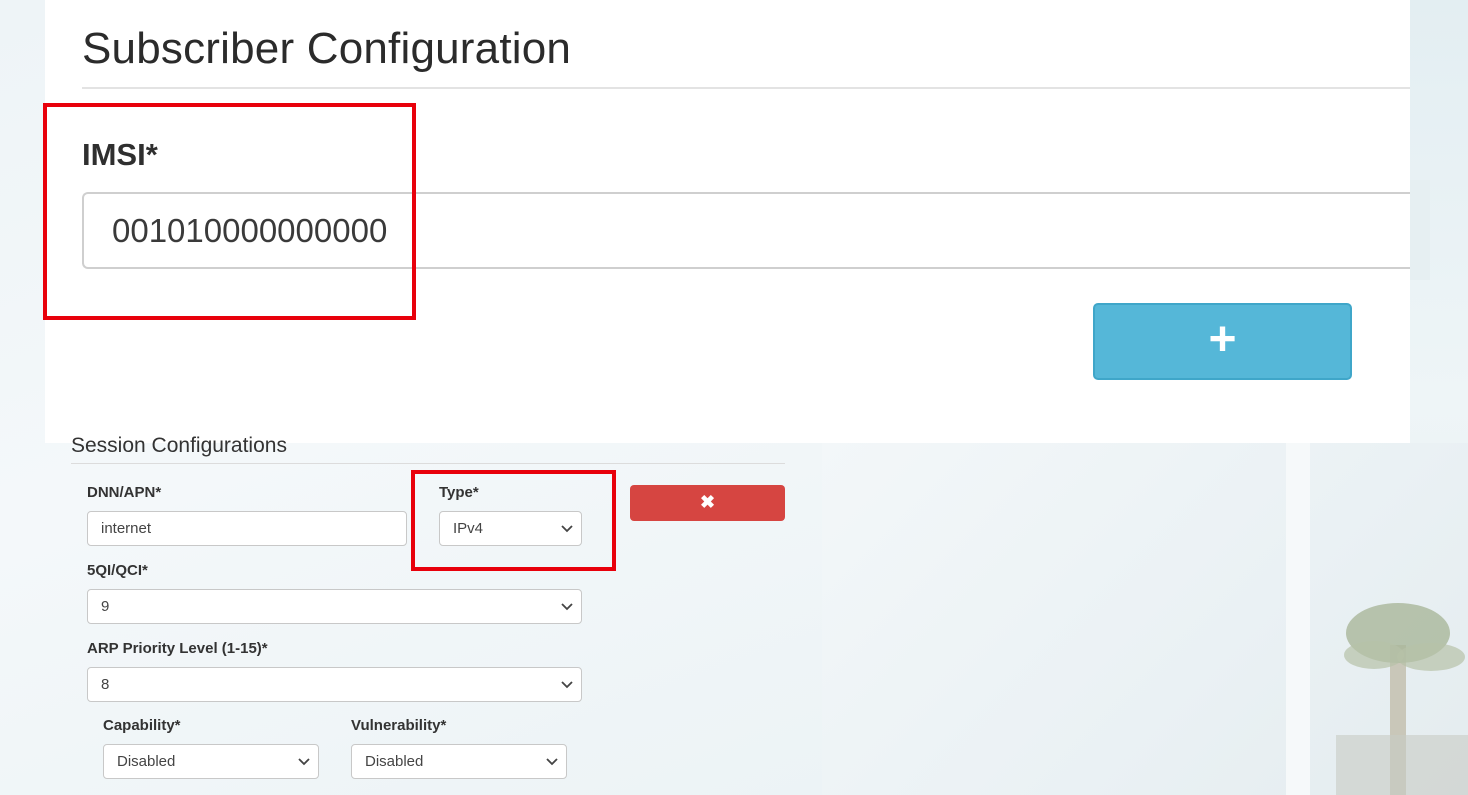  Describe the element at coordinates (327, 48) in the screenshot. I see `page-title: Subscriber Configuration` at that location.